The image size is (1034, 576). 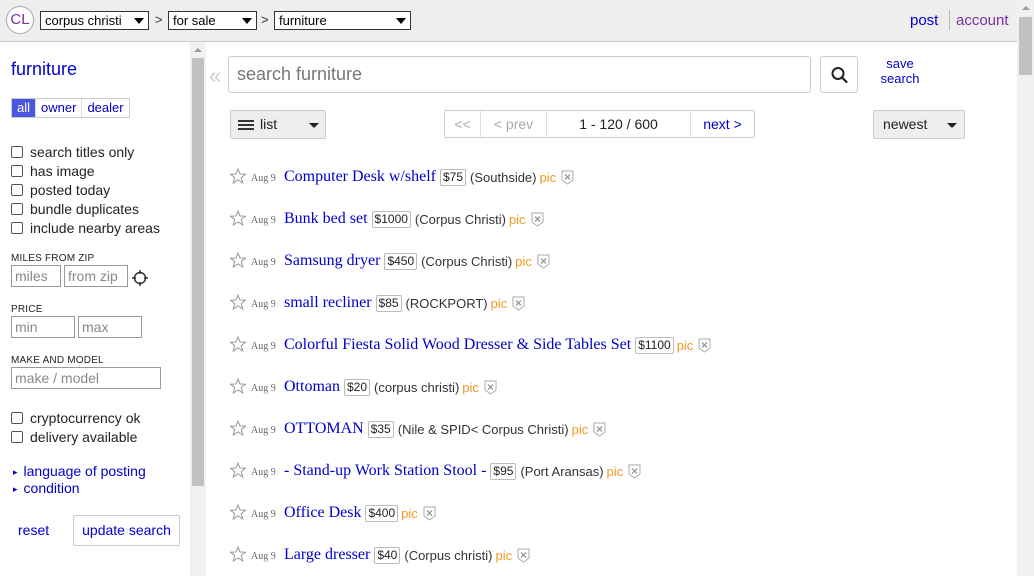 I want to click on update-search-button: update search, so click(x=126, y=530).